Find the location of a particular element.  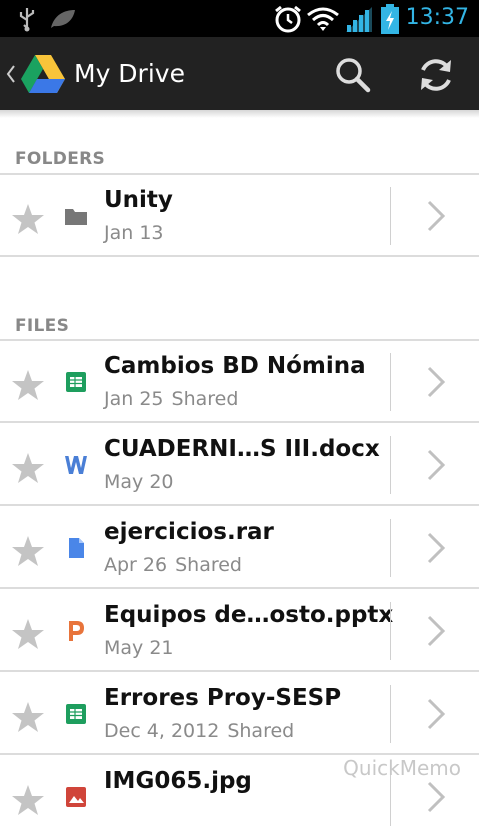

powerpoint-icon is located at coordinates (76, 631).